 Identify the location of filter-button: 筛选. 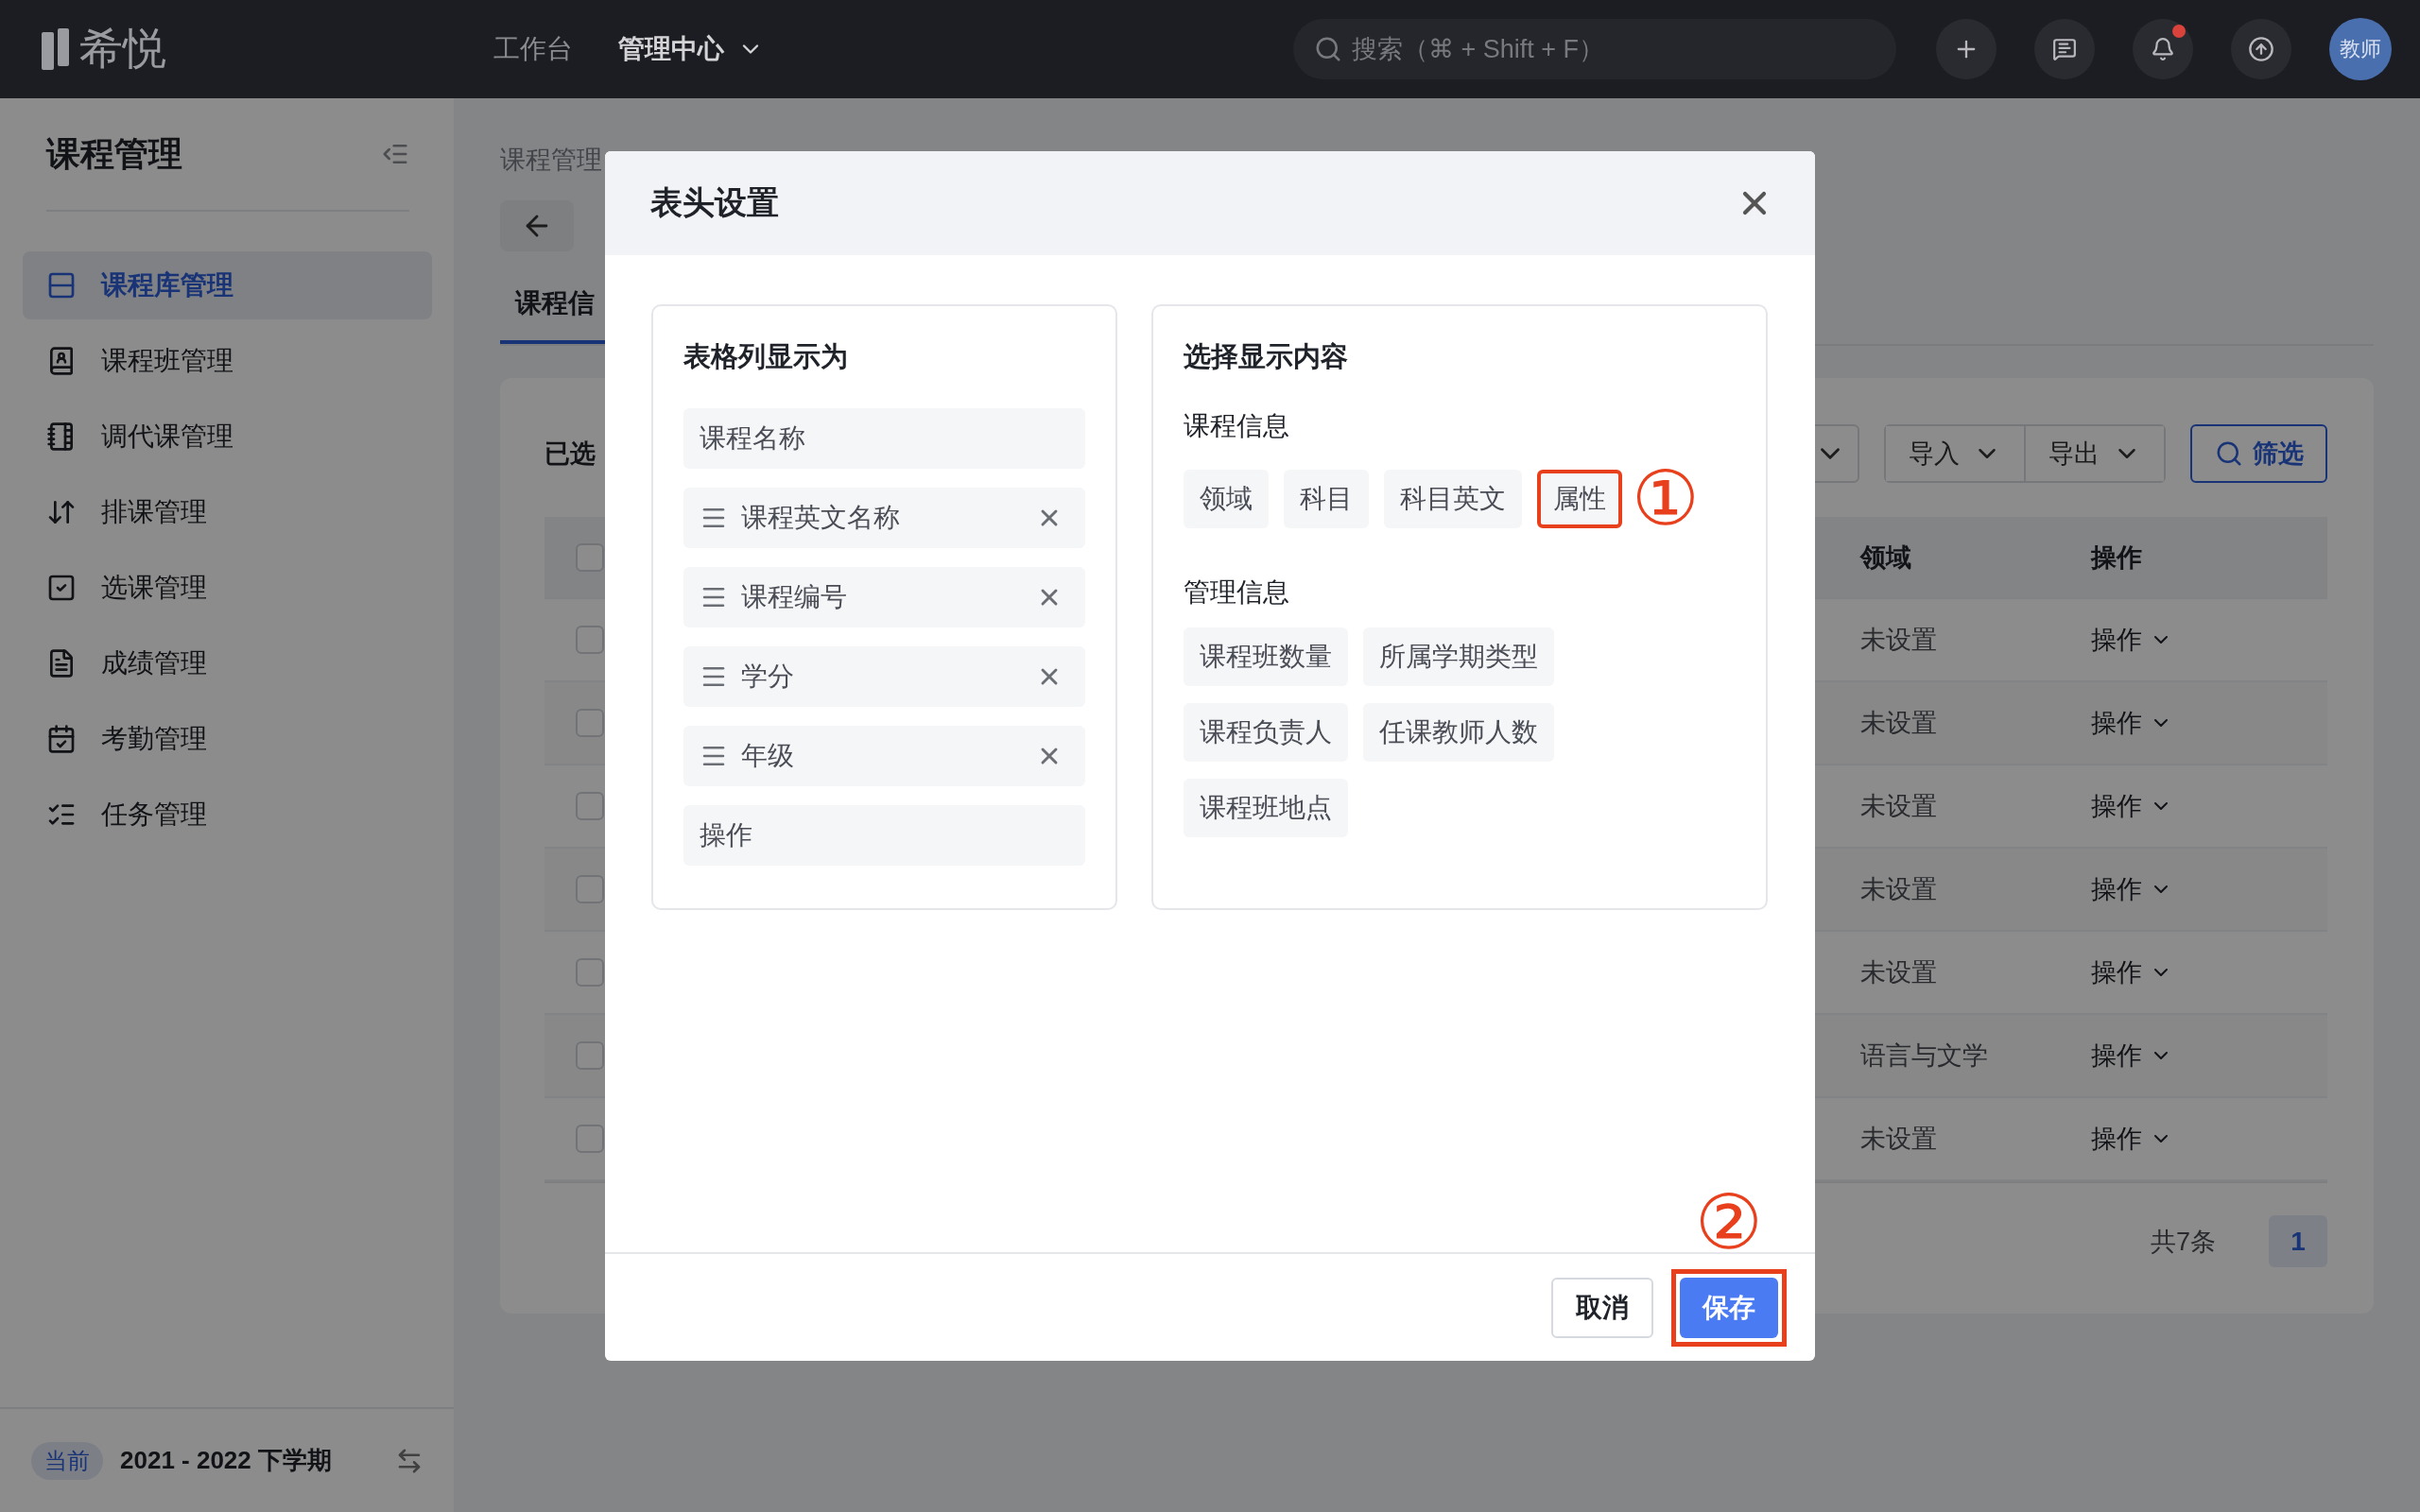
(2259, 453).